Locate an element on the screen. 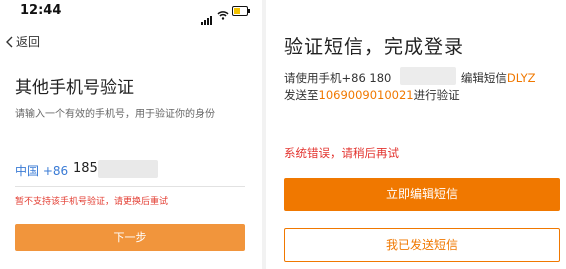 This screenshot has width=566, height=269. send-suffix: 进行验证 is located at coordinates (436, 95).